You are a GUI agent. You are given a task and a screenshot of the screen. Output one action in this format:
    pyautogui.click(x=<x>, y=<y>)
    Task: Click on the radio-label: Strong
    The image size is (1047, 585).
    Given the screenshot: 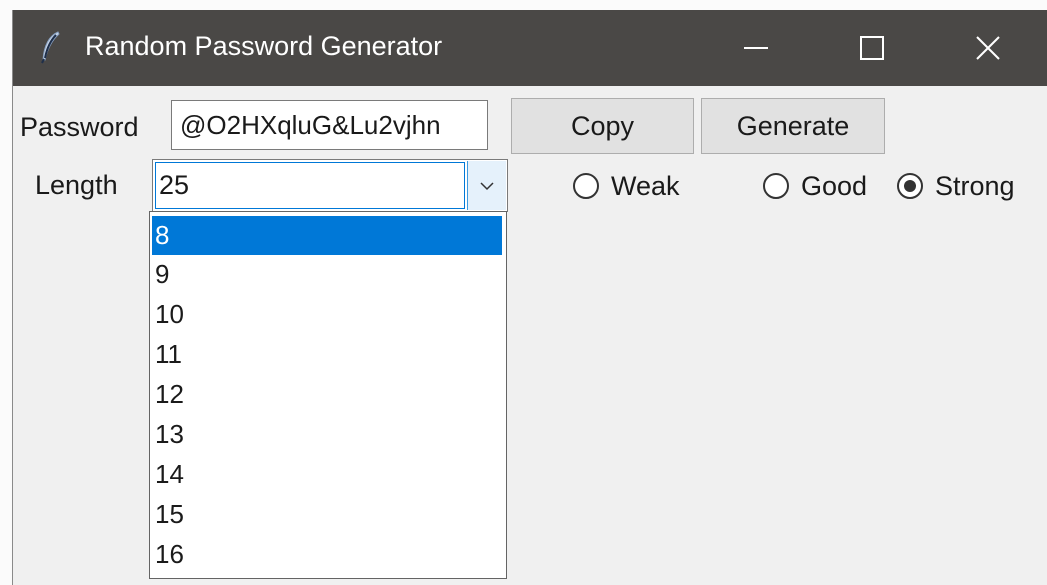 What is the action you would take?
    pyautogui.click(x=975, y=186)
    